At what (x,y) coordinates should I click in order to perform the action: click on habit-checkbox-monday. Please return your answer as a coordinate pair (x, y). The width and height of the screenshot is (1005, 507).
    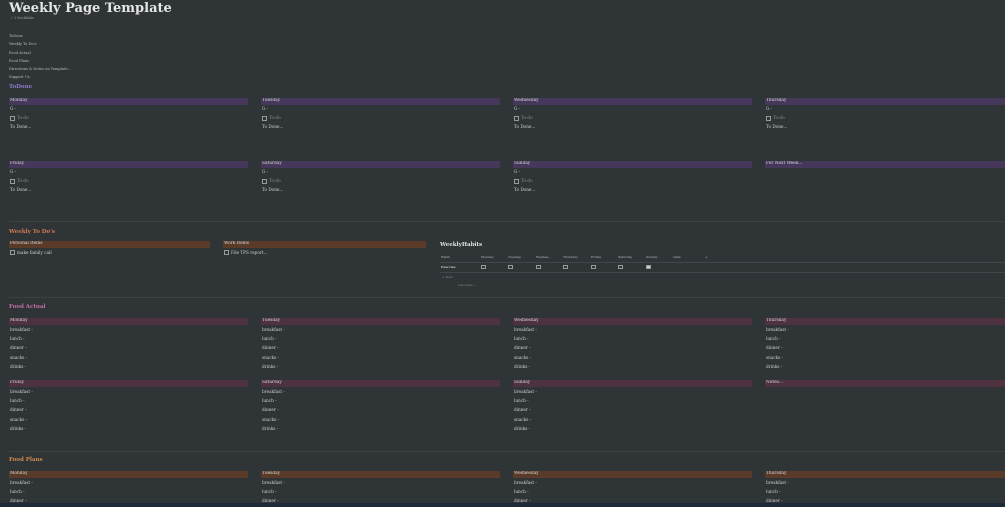
    Looking at the image, I should click on (483, 267).